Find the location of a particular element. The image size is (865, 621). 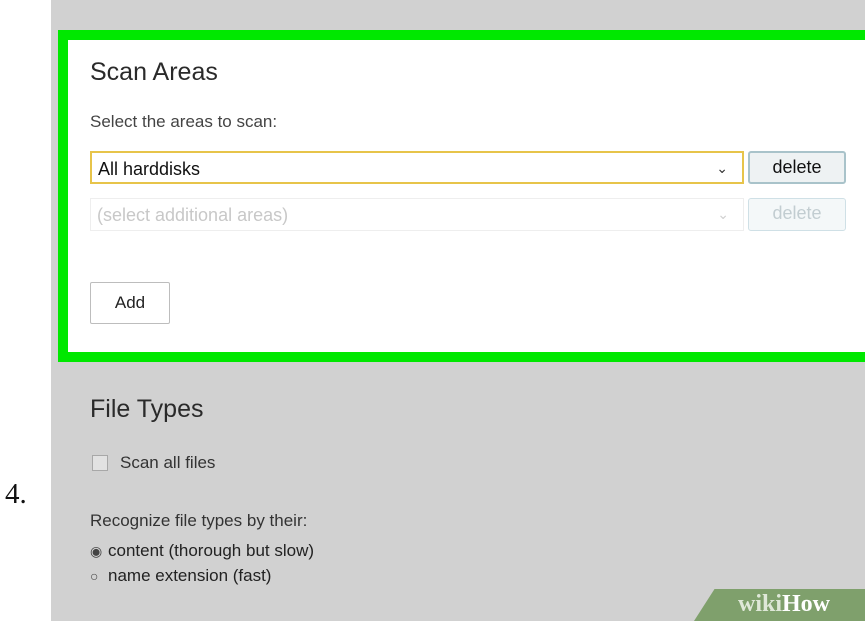

radio-content: ◉ content (thorough but slow) is located at coordinates (202, 551).